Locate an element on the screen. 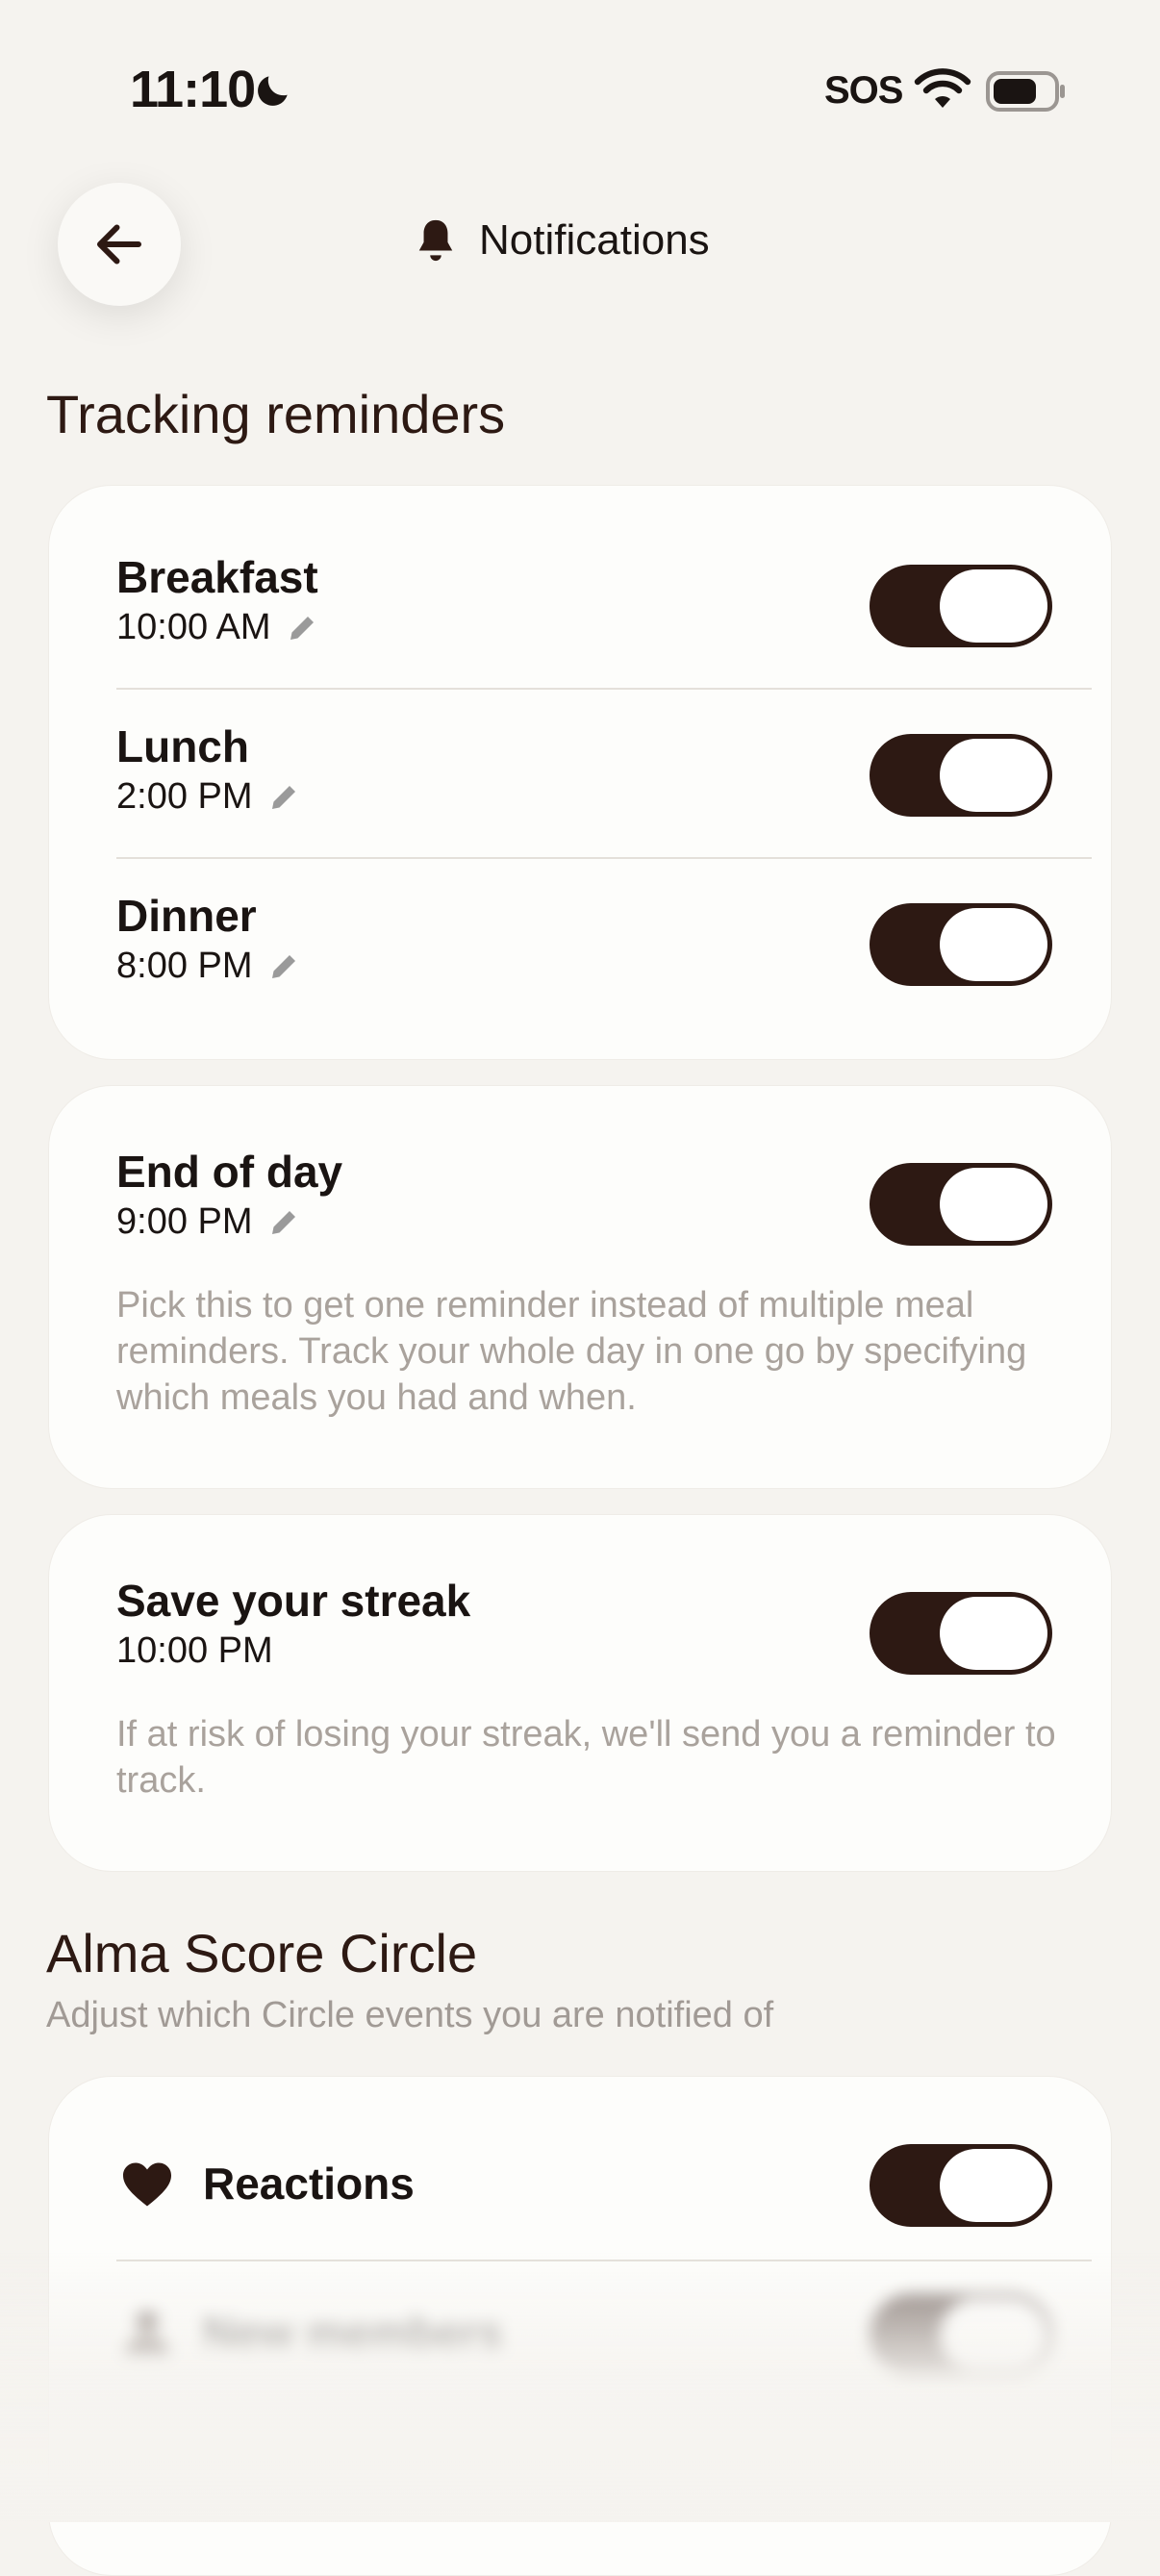 The image size is (1160, 2576). end-of-day-toggle is located at coordinates (961, 1204).